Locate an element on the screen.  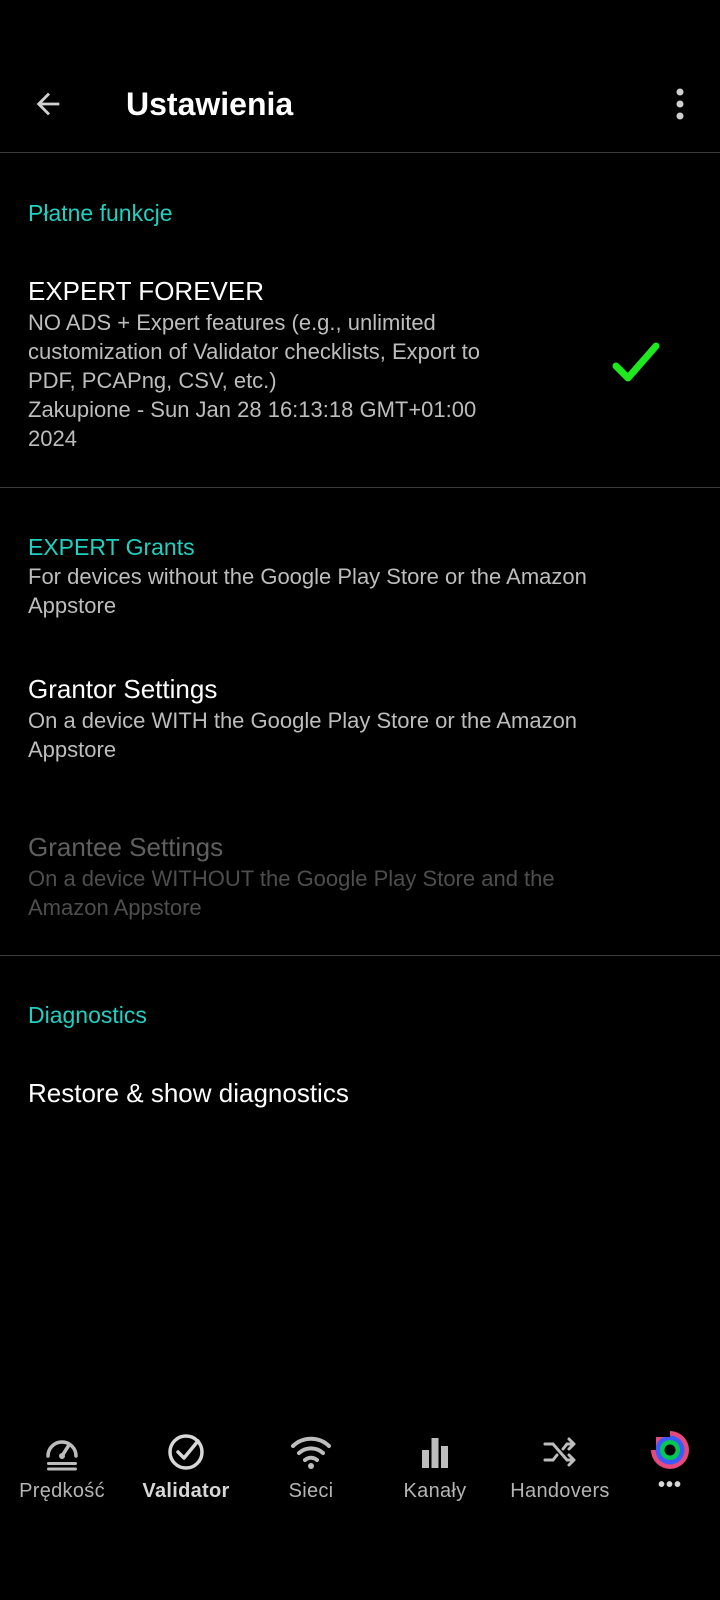
section-header-title: EXPERT Grants is located at coordinates (111, 547).